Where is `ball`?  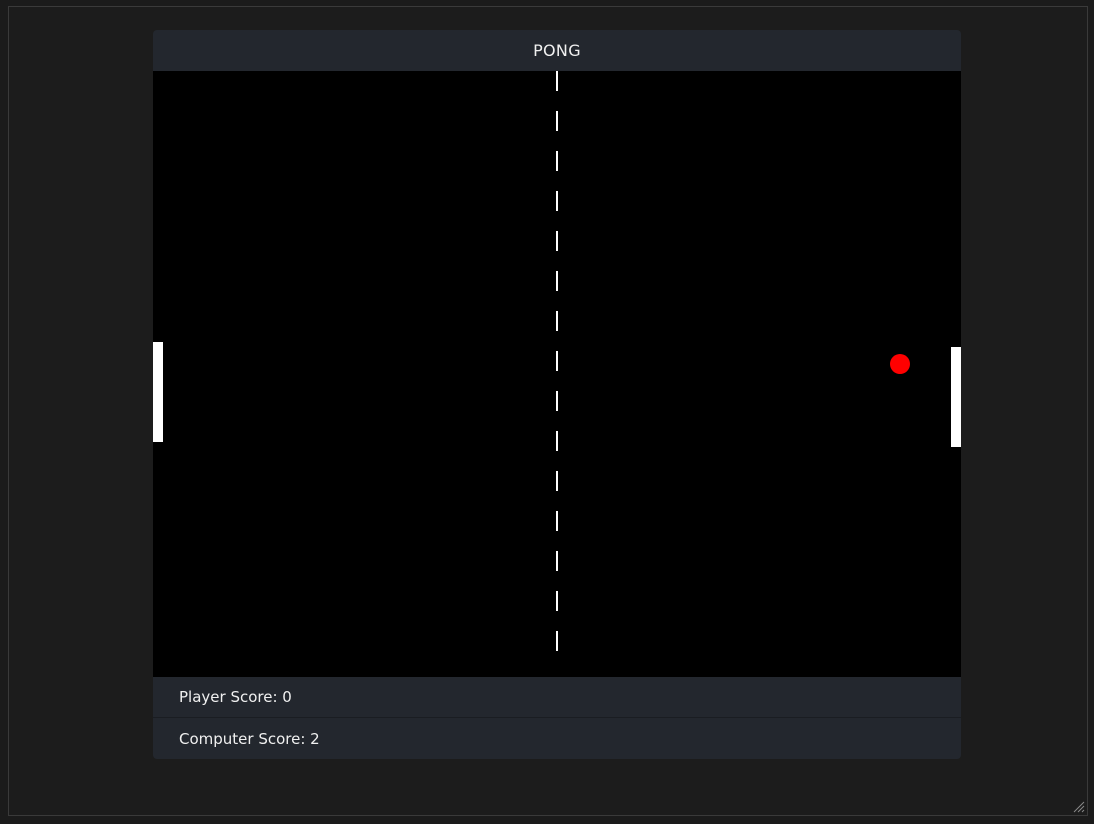
ball is located at coordinates (900, 364).